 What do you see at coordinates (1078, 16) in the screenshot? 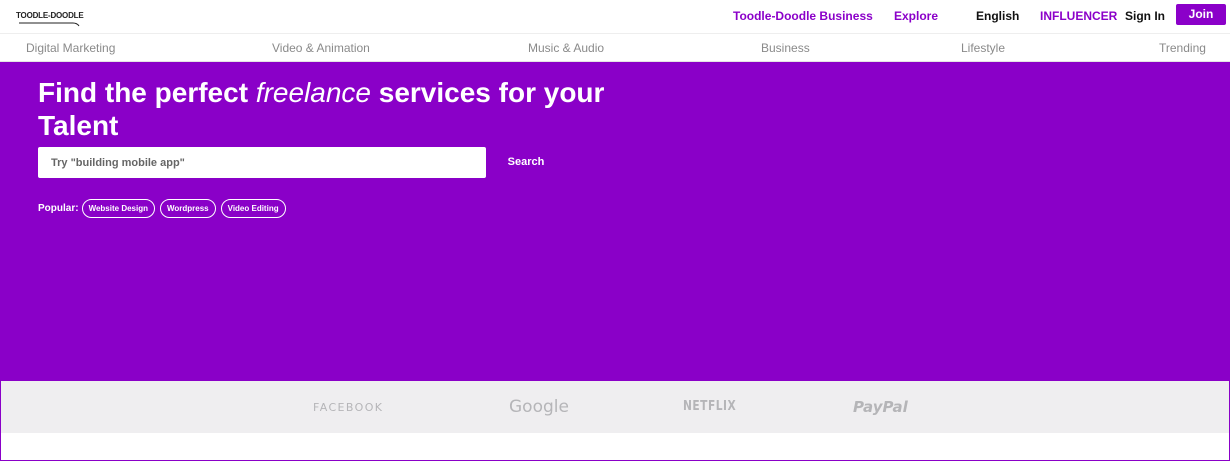
I see `nav-influencer-link: INFLUENCER` at bounding box center [1078, 16].